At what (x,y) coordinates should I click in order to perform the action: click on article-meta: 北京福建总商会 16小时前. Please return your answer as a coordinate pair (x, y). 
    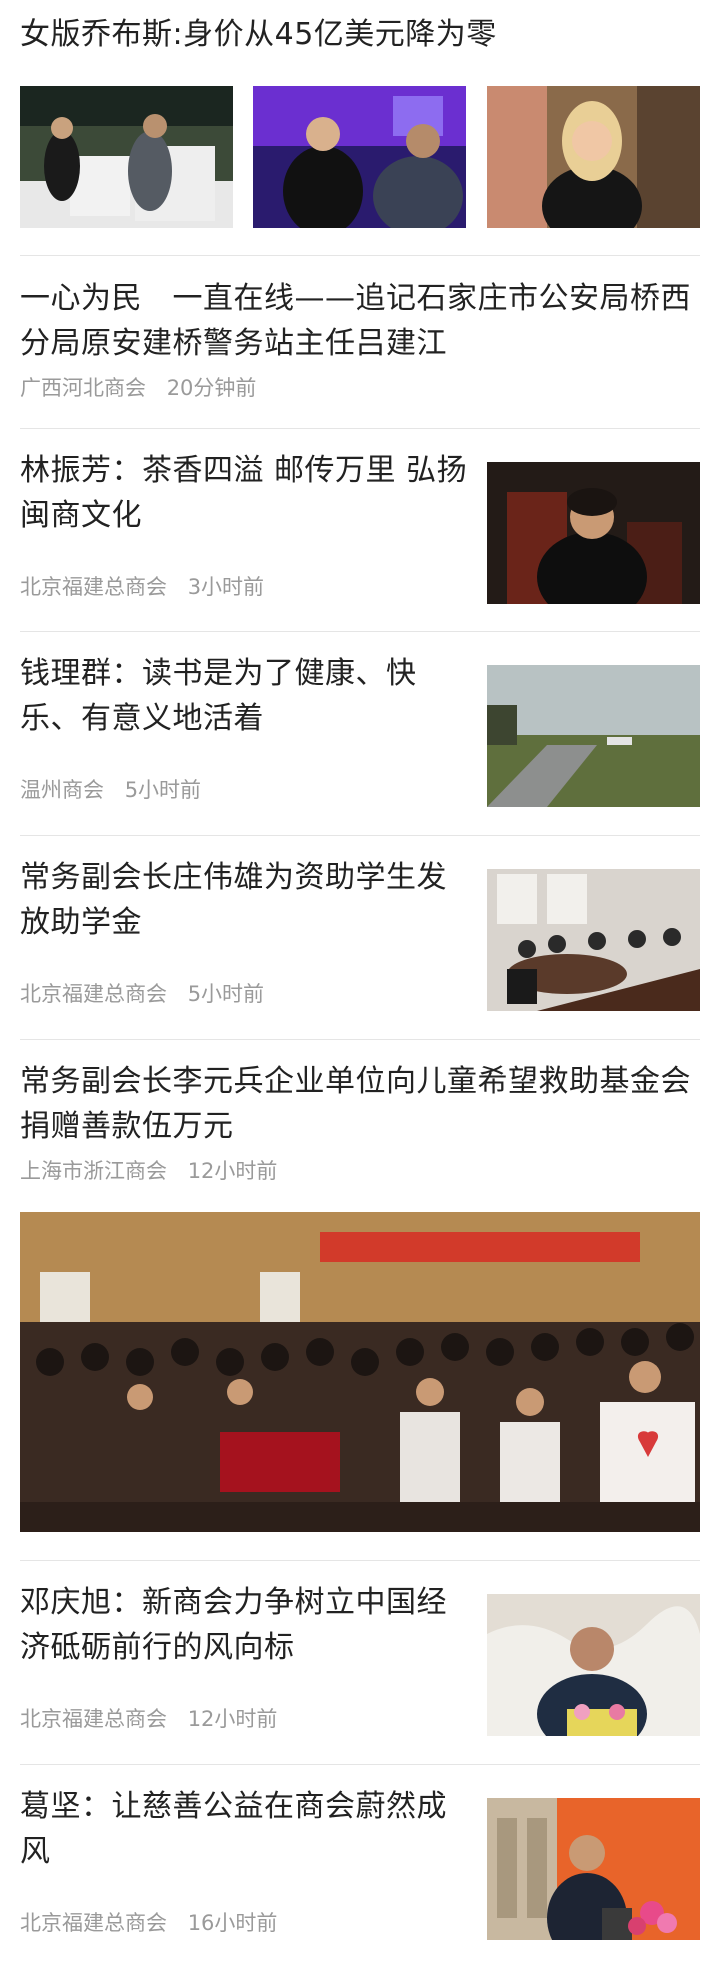
    Looking at the image, I should click on (148, 1923).